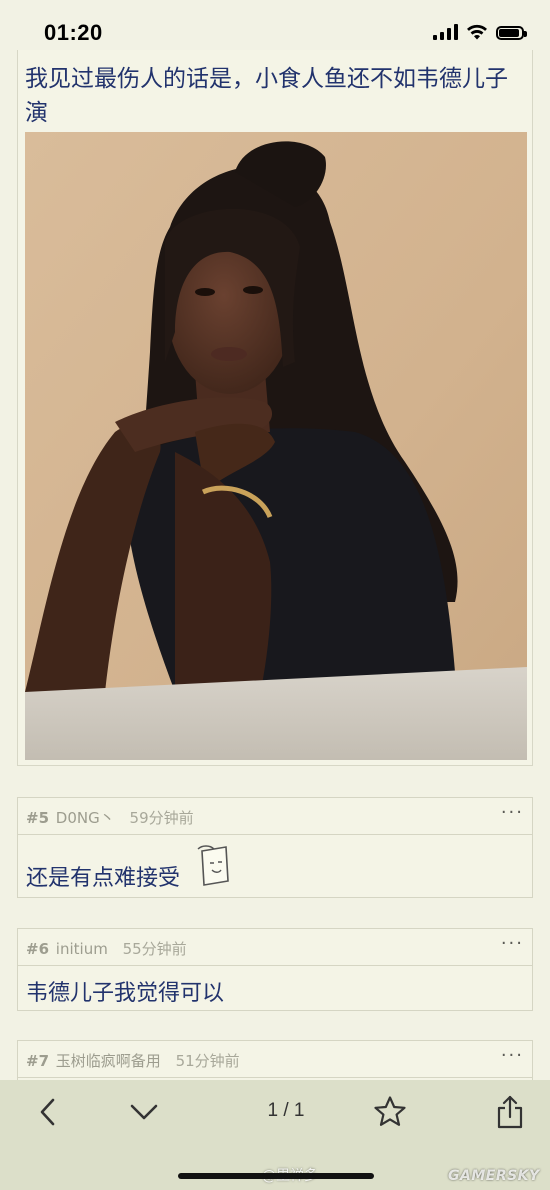 Image resolution: width=550 pixels, height=1190 pixels. I want to click on reply-floor: #5, so click(38, 818).